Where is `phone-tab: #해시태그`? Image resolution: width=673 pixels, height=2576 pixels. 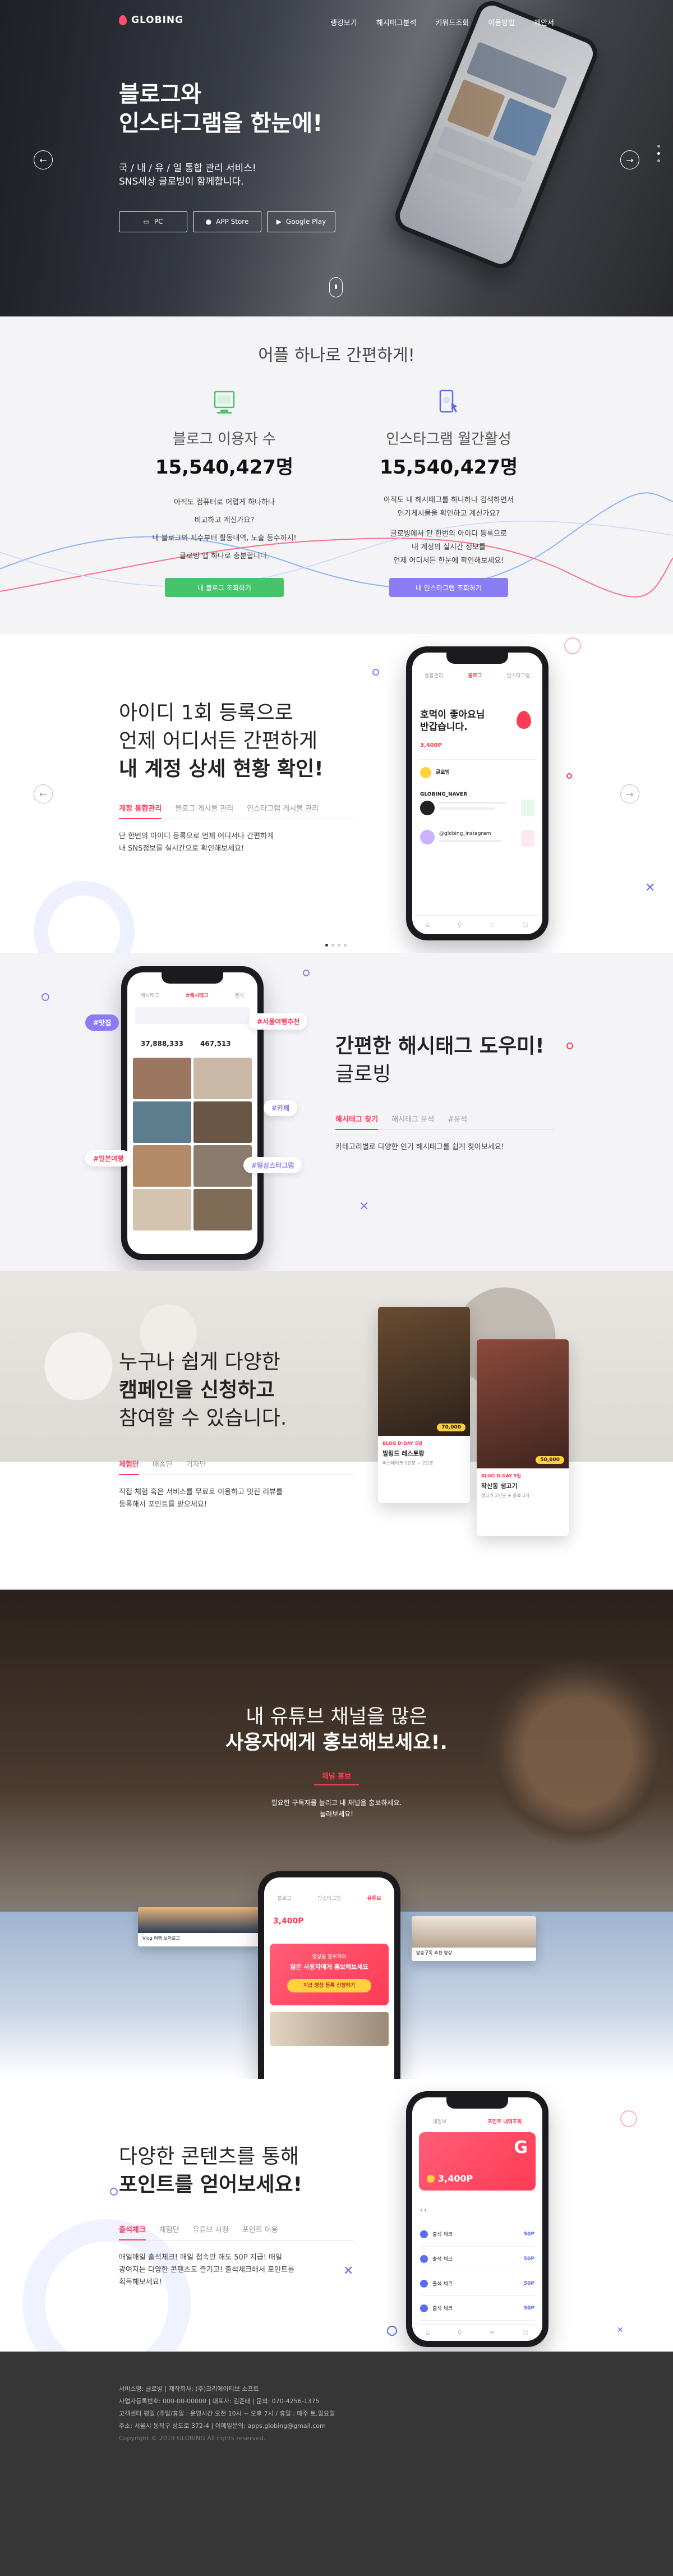 phone-tab: #해시태그 is located at coordinates (197, 995).